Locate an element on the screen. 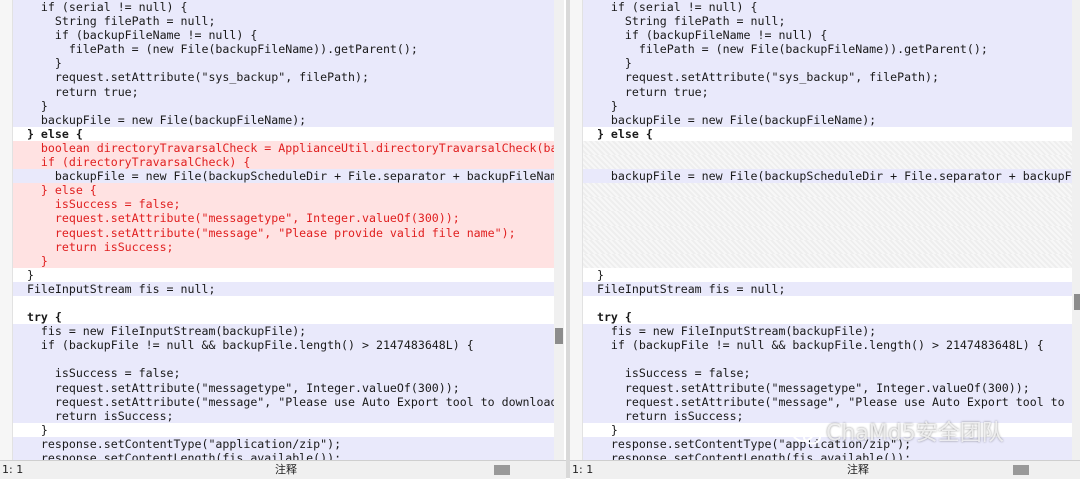  left-status-bar: 1: 1 注释 is located at coordinates (283, 469).